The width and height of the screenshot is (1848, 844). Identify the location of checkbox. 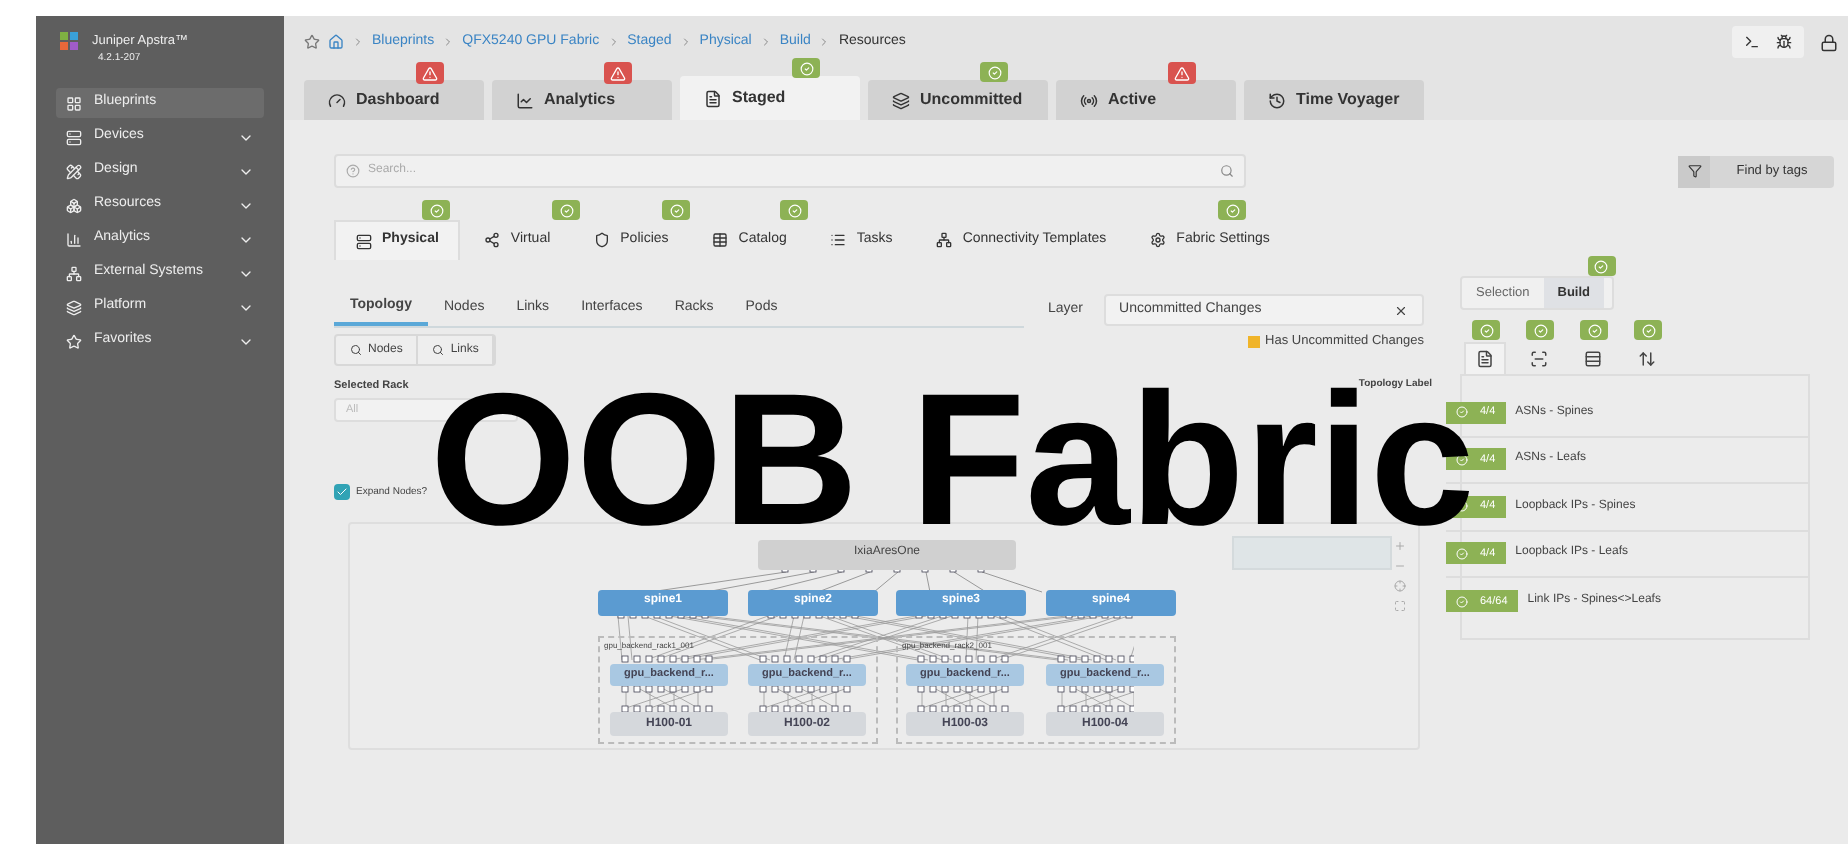
(342, 492).